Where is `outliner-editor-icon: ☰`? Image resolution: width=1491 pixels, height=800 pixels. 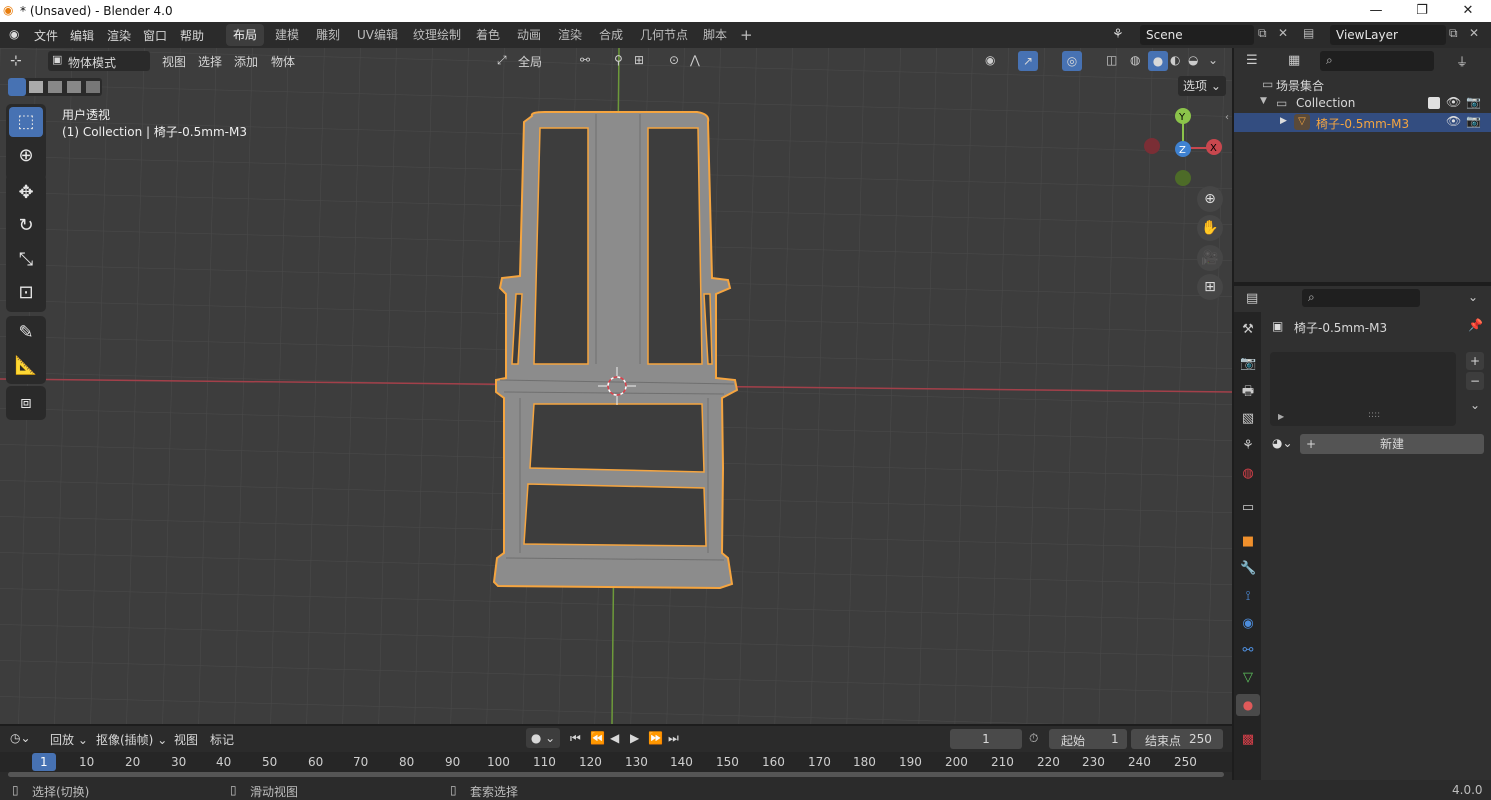 outliner-editor-icon: ☰ is located at coordinates (1252, 60).